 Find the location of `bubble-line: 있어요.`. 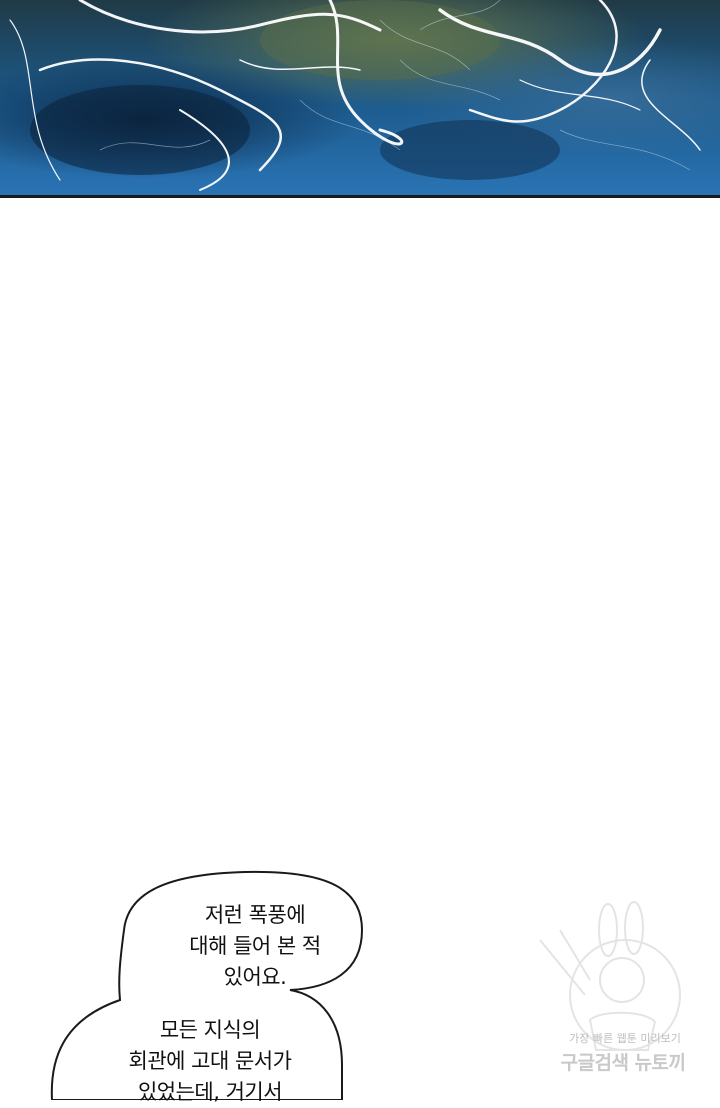

bubble-line: 있어요. is located at coordinates (255, 977).